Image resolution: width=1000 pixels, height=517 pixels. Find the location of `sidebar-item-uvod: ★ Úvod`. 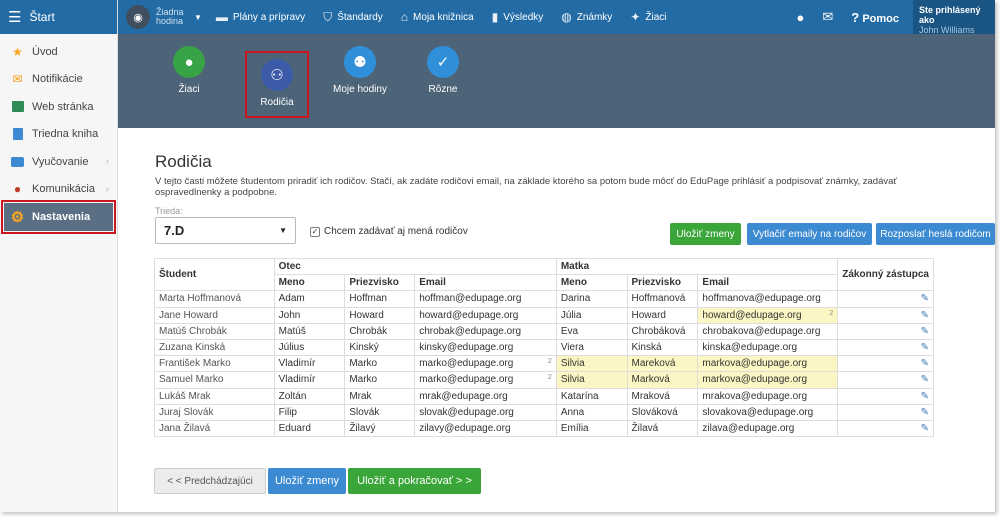

sidebar-item-uvod: ★ Úvod is located at coordinates (58, 52).